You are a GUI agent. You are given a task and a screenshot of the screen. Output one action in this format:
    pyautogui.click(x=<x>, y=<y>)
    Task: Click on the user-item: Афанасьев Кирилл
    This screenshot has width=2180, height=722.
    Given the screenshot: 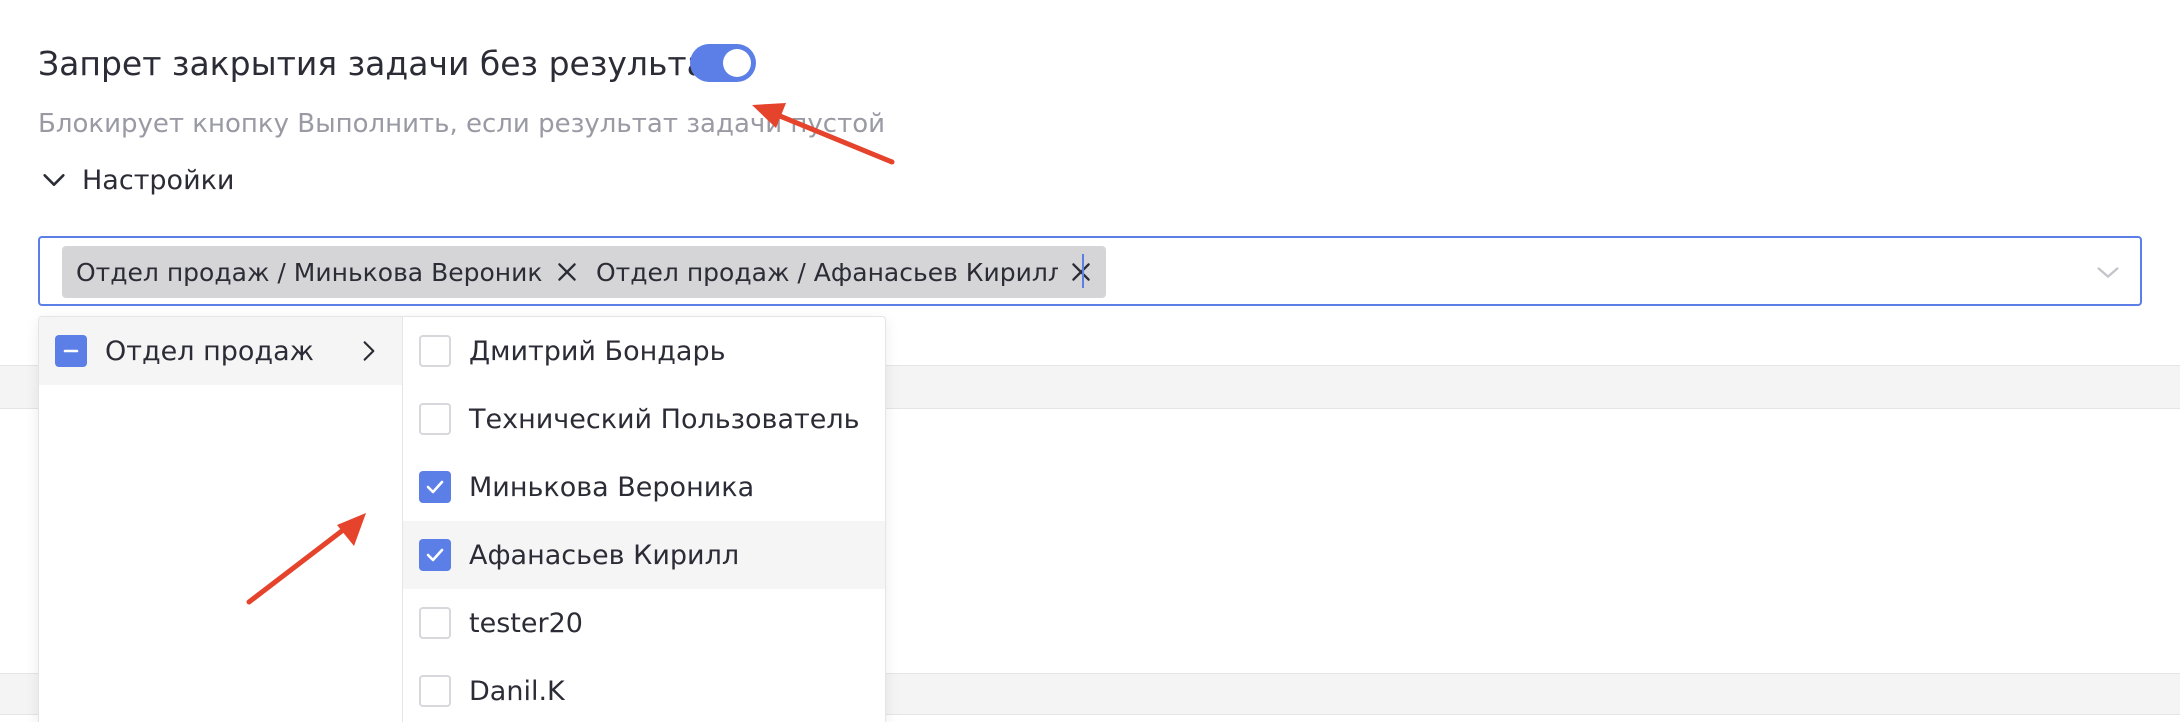 What is the action you would take?
    pyautogui.click(x=644, y=555)
    